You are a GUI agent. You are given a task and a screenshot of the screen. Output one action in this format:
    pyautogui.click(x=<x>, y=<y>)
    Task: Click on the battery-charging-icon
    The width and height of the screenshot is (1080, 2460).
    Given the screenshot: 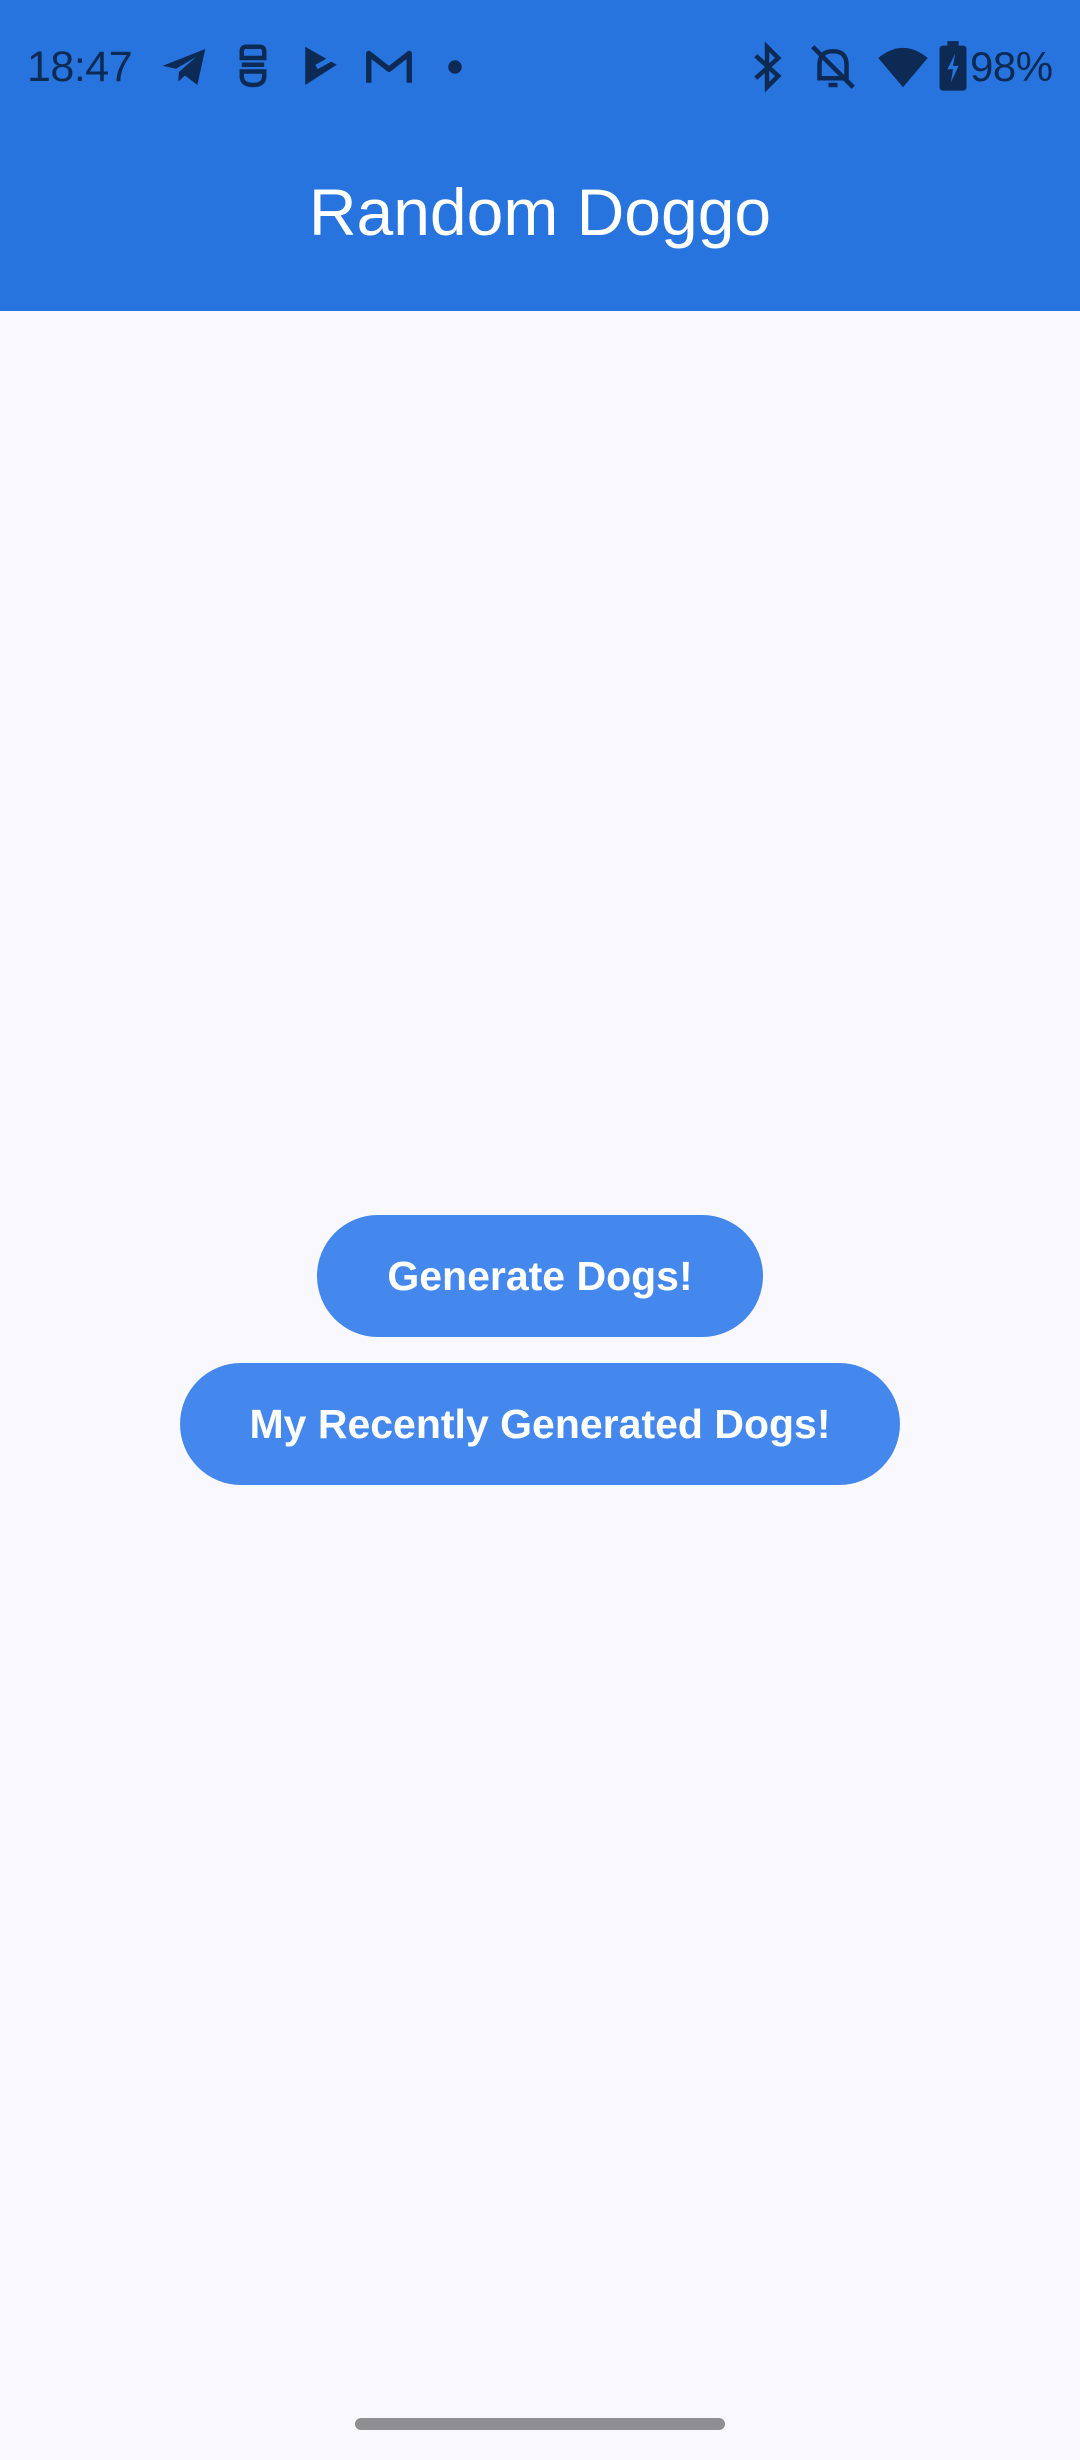 What is the action you would take?
    pyautogui.click(x=953, y=67)
    